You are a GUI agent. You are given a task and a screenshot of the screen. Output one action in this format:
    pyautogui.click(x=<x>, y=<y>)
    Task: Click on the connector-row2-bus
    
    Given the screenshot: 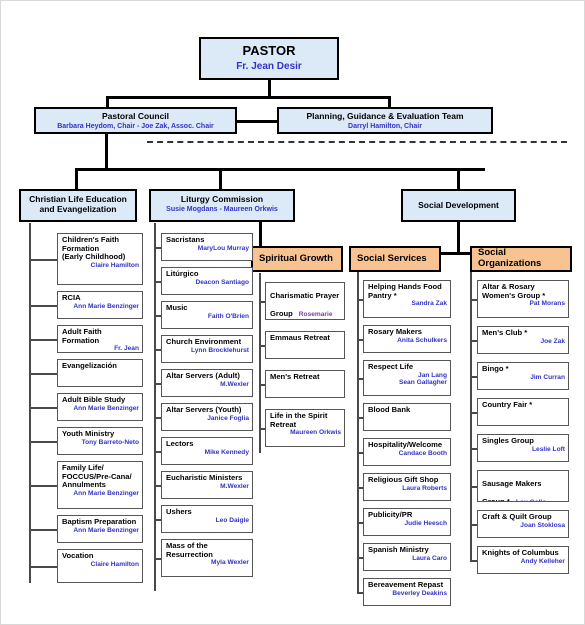 What is the action you would take?
    pyautogui.click(x=248, y=97)
    